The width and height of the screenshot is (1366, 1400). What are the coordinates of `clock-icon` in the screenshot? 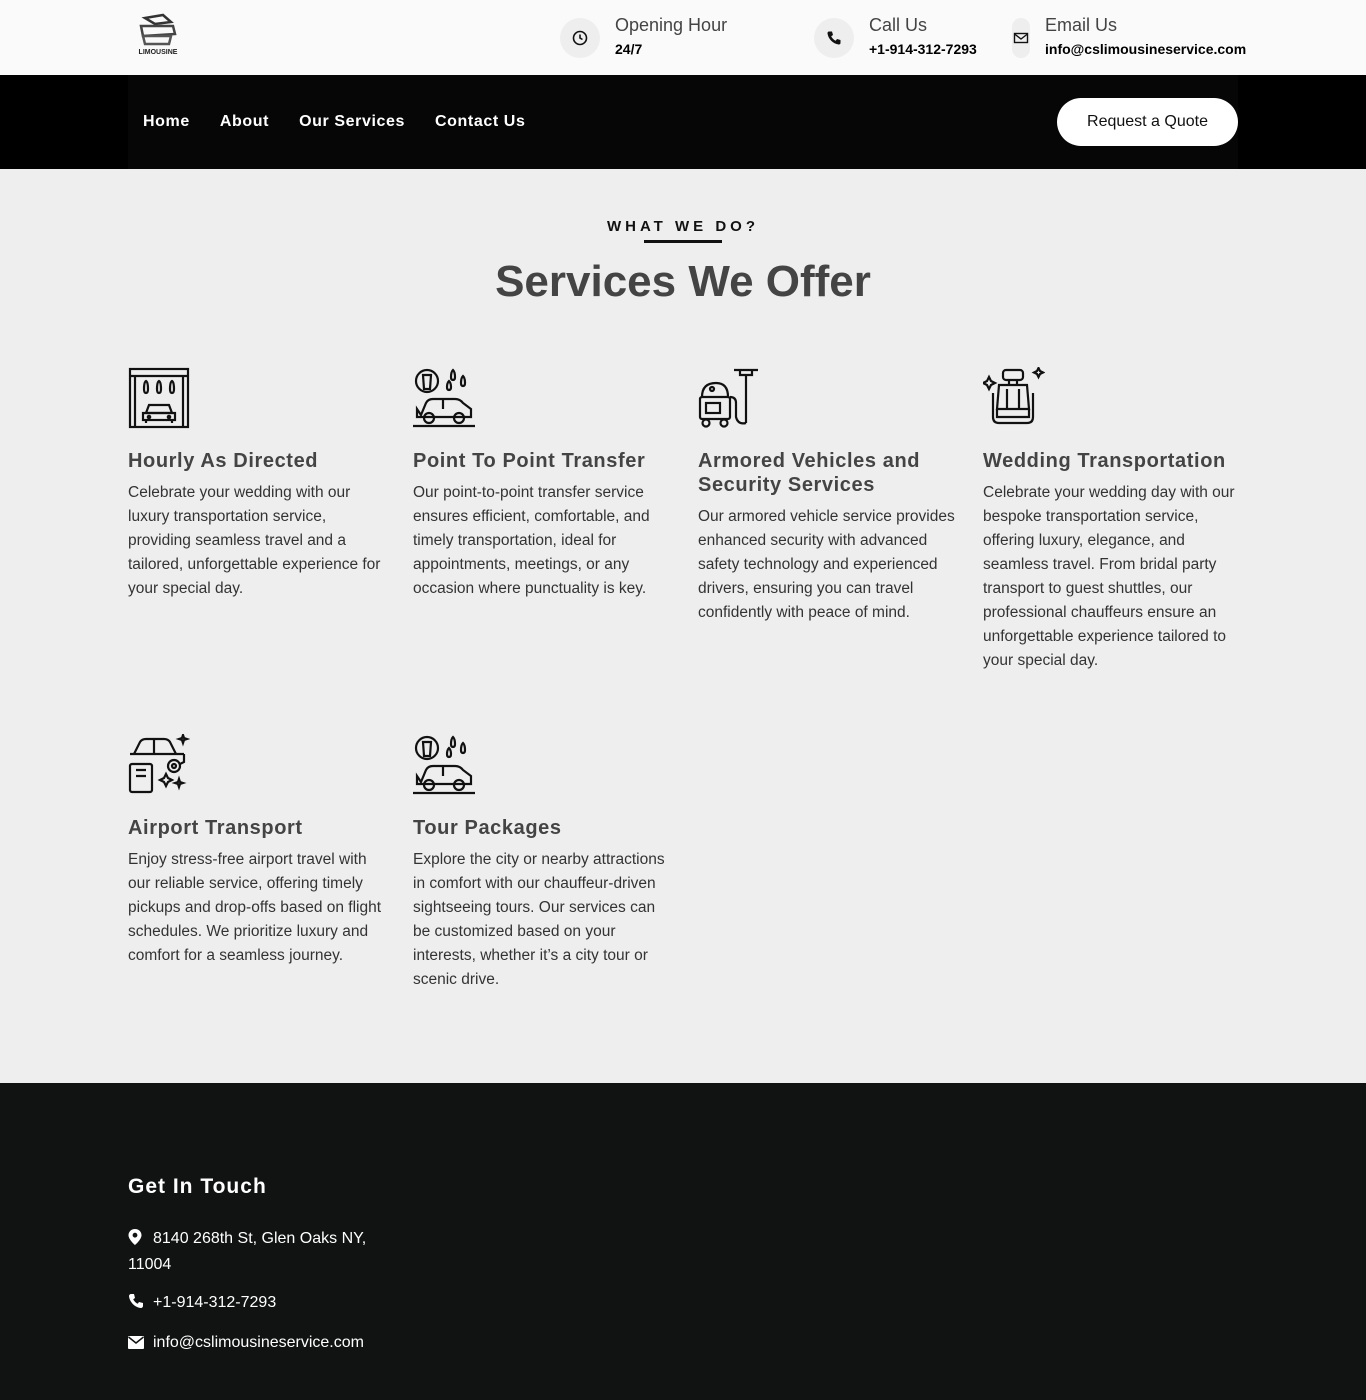 It's located at (580, 38).